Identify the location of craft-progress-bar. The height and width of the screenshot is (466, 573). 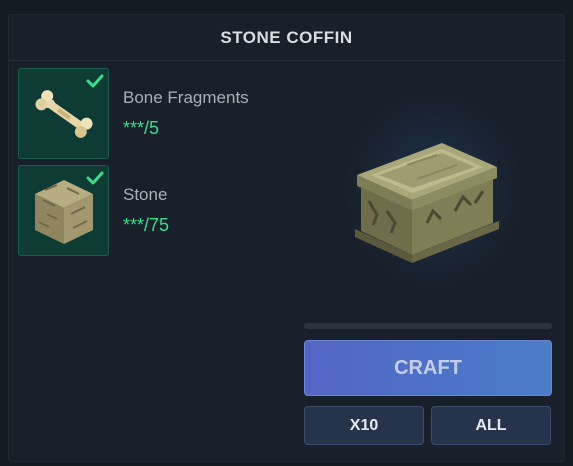
(428, 326).